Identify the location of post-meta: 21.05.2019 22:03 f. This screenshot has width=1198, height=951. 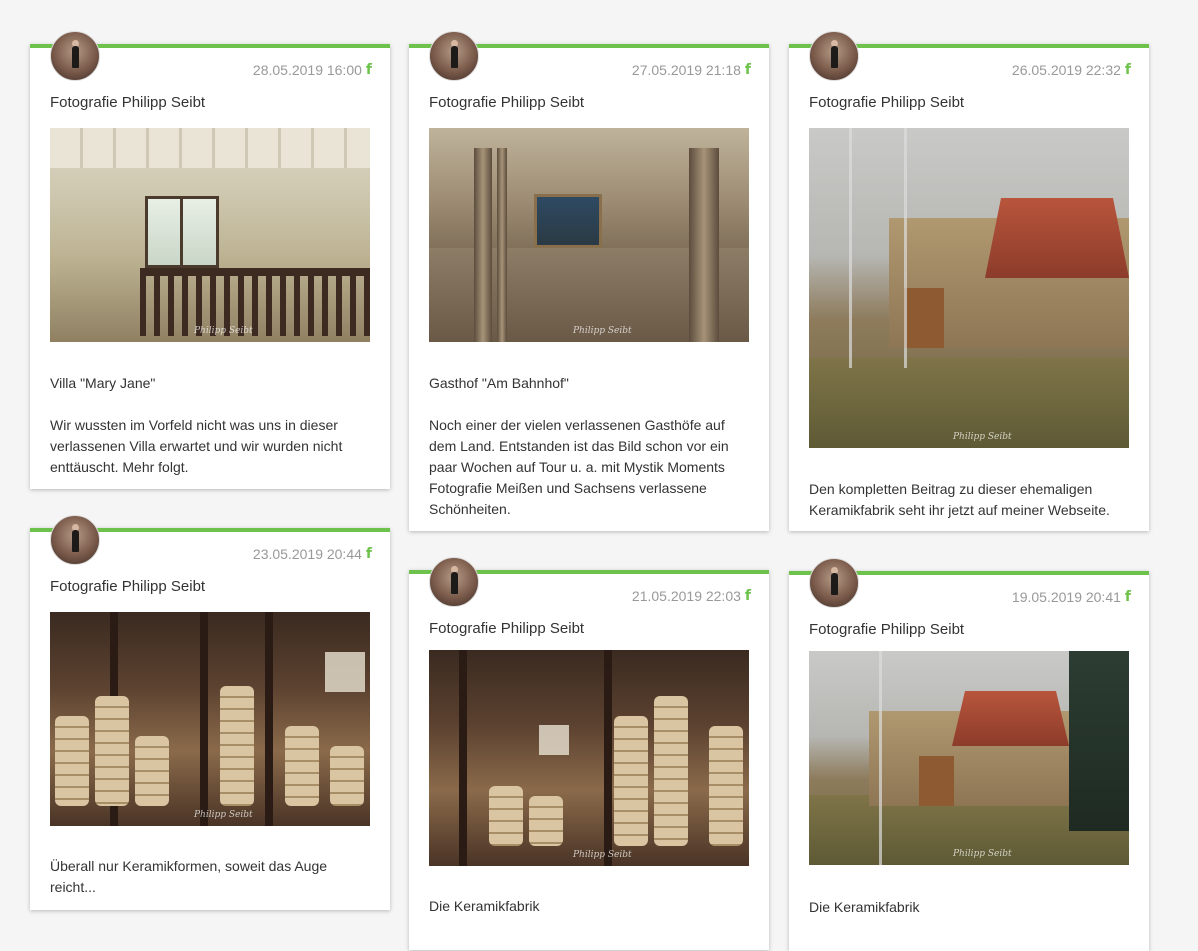
(691, 596).